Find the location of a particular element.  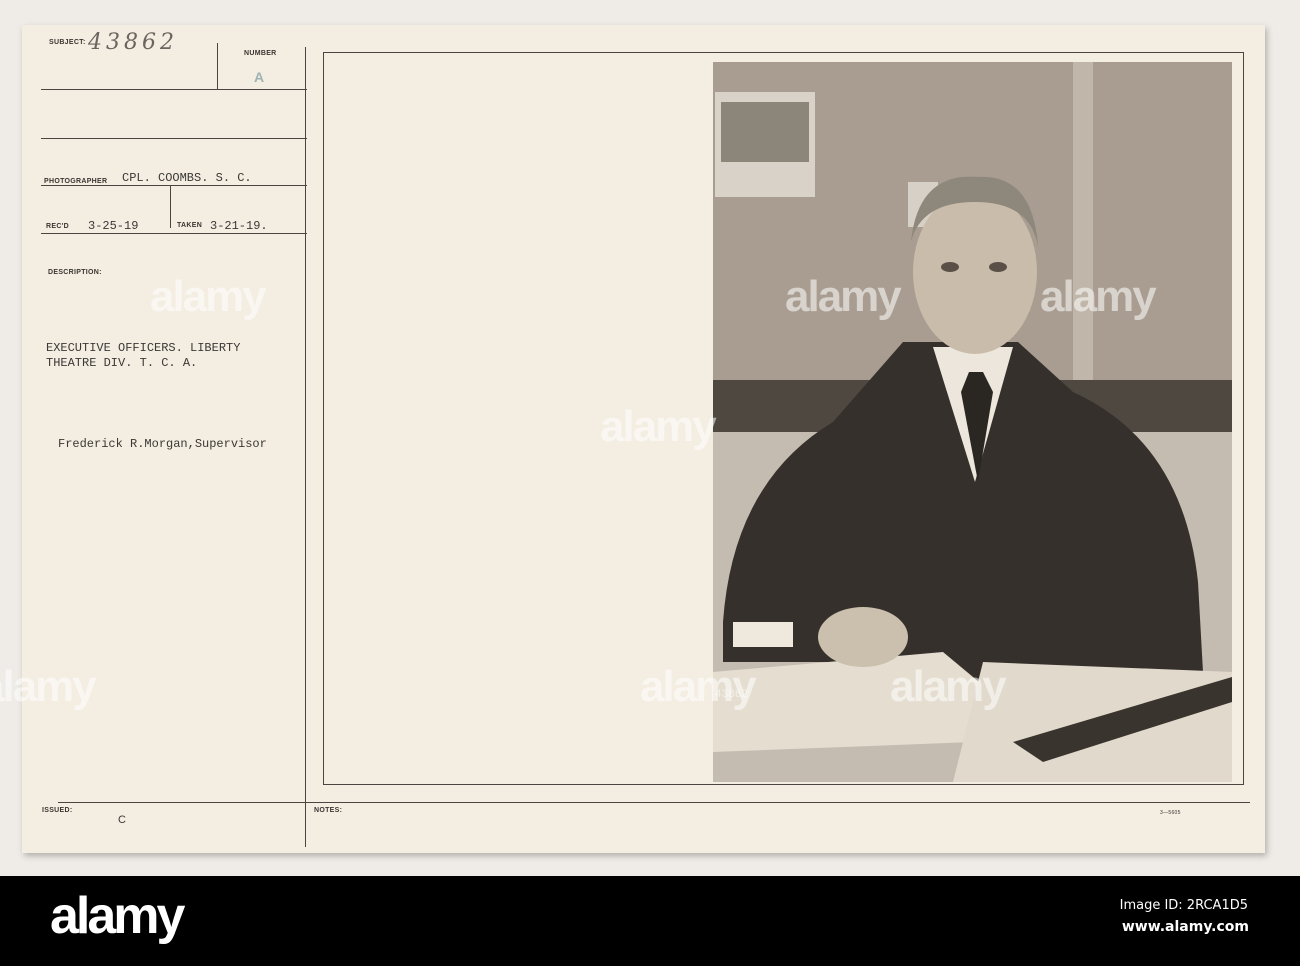

notes-label: NOTES: is located at coordinates (328, 810).